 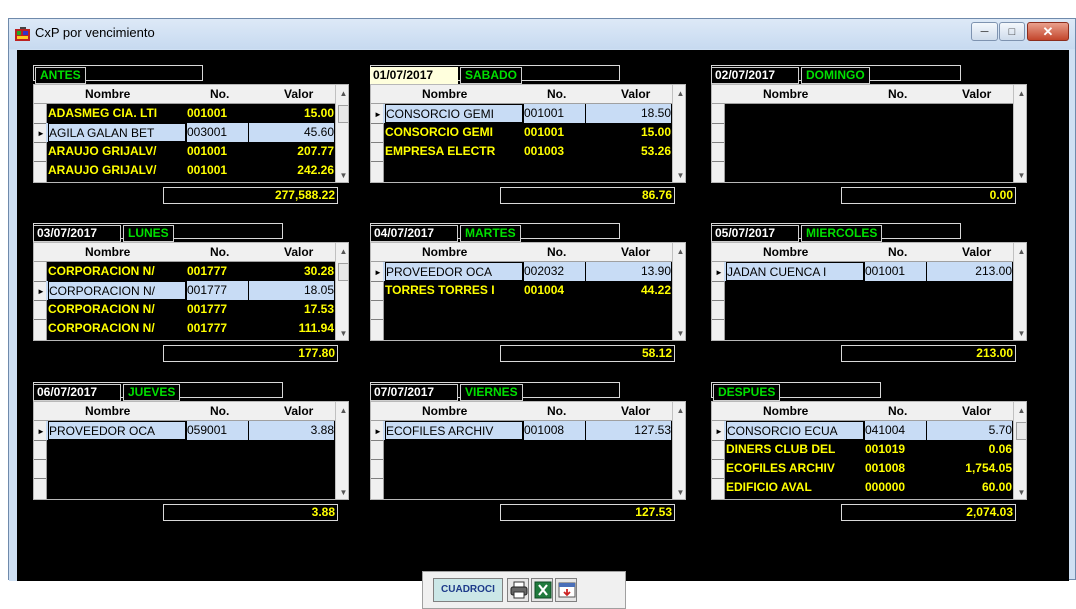 I want to click on panel-day: LUNES, so click(x=148, y=233).